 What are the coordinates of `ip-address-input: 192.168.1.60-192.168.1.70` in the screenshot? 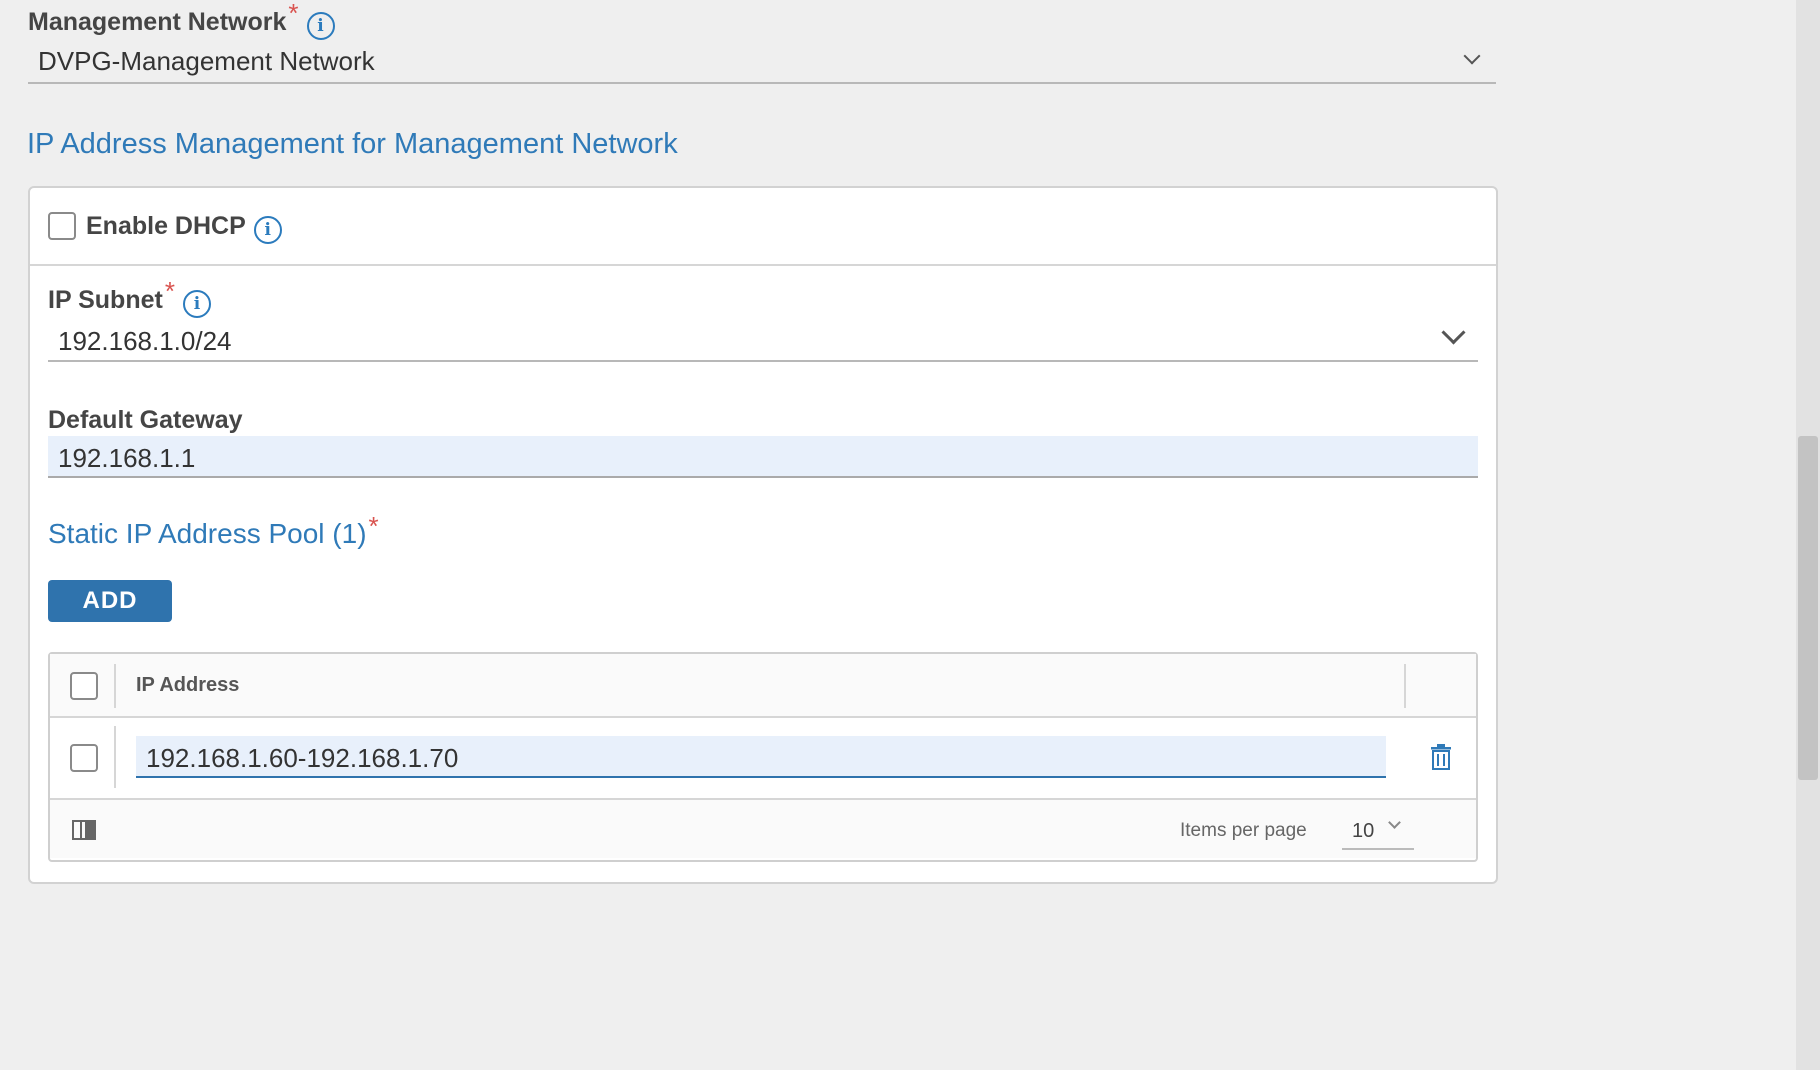 It's located at (761, 757).